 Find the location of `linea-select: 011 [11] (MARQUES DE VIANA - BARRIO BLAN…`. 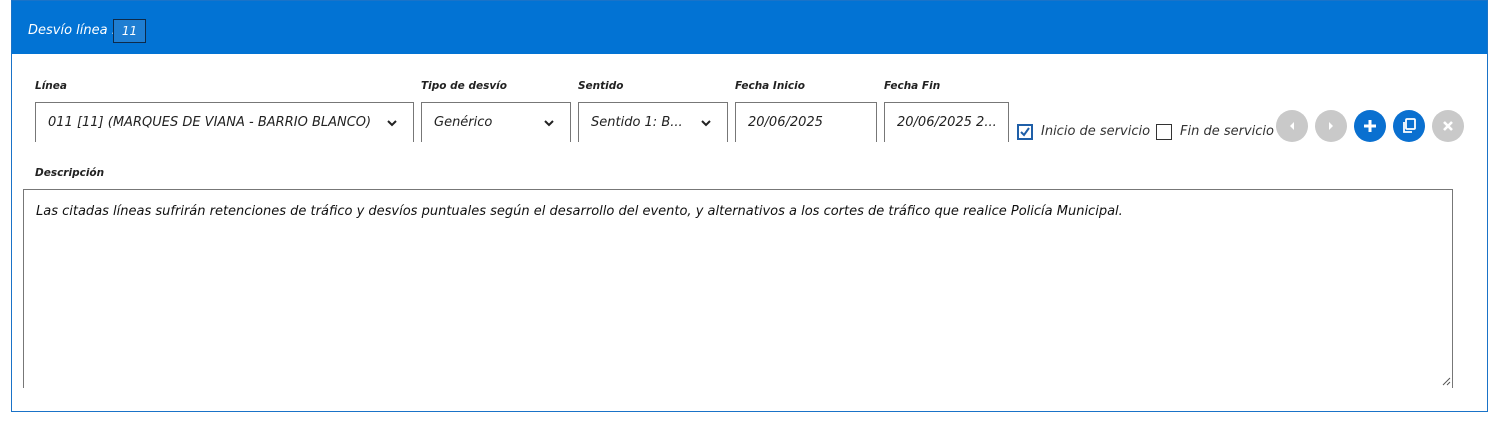

linea-select: 011 [11] (MARQUES DE VIANA - BARRIO BLAN… is located at coordinates (224, 122).